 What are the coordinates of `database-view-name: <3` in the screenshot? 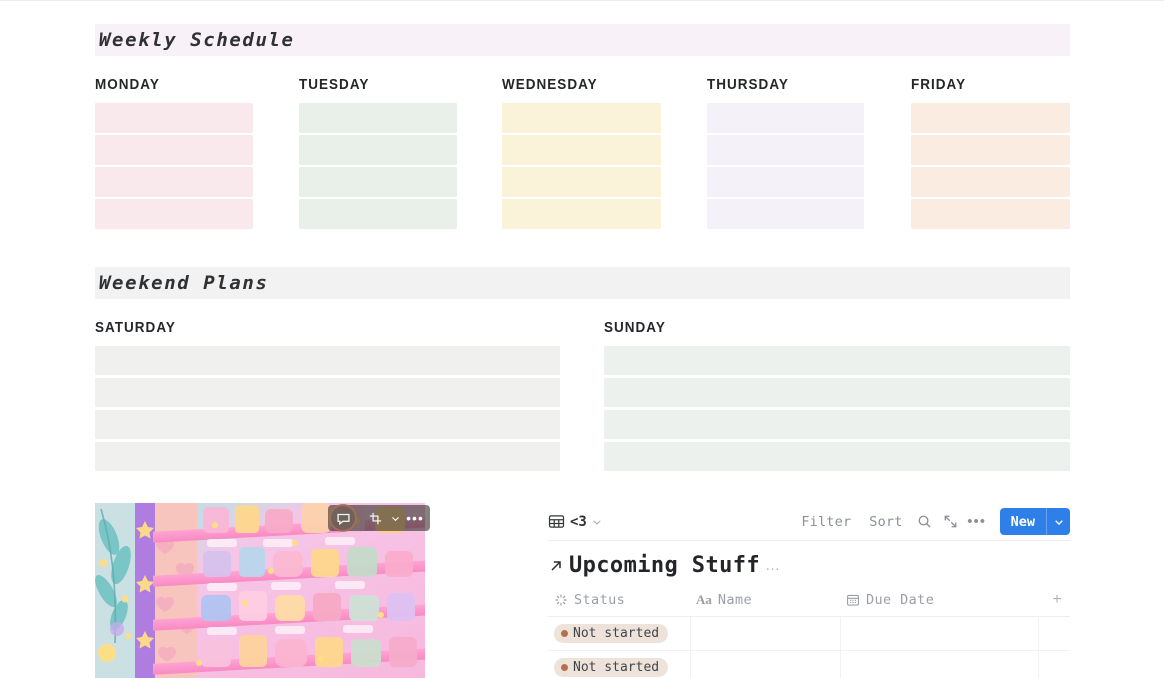 It's located at (578, 521).